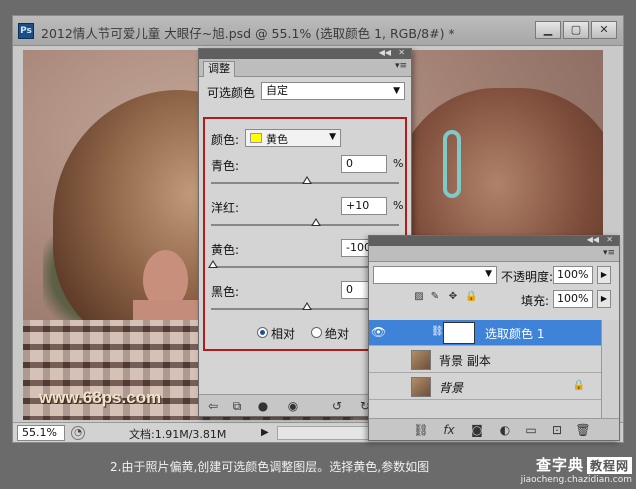  Describe the element at coordinates (41, 433) in the screenshot. I see `zoom-level-field: 55.1%` at that location.